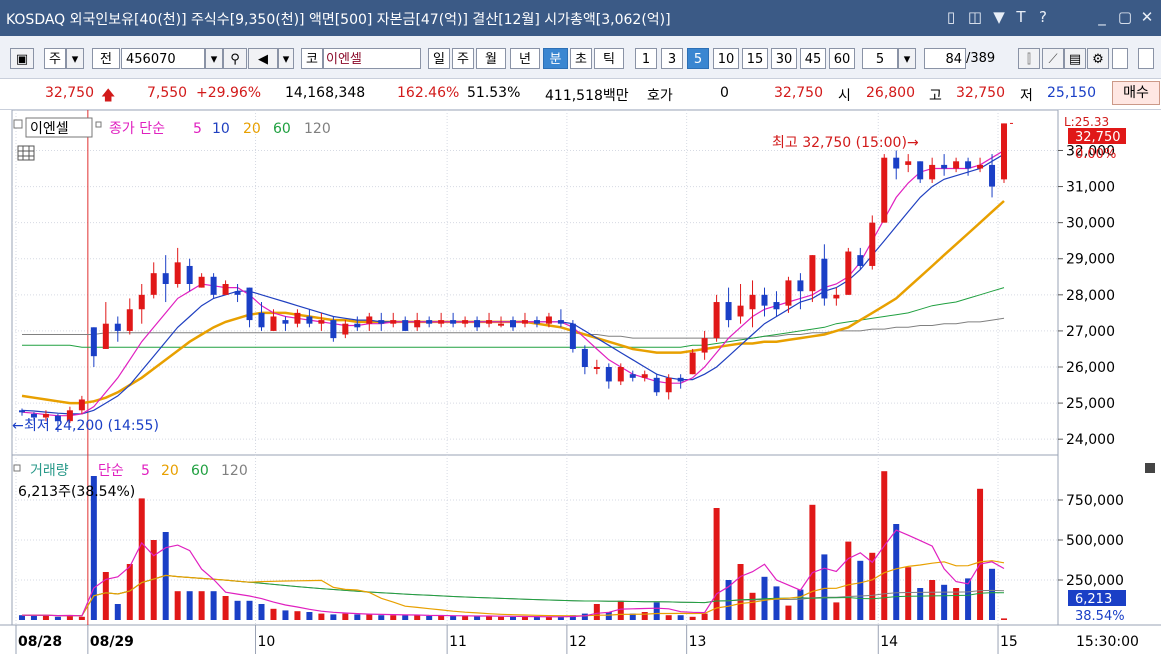 Image resolution: width=1161 pixels, height=658 pixels. I want to click on stock-name-field: 이엔셀, so click(372, 58).